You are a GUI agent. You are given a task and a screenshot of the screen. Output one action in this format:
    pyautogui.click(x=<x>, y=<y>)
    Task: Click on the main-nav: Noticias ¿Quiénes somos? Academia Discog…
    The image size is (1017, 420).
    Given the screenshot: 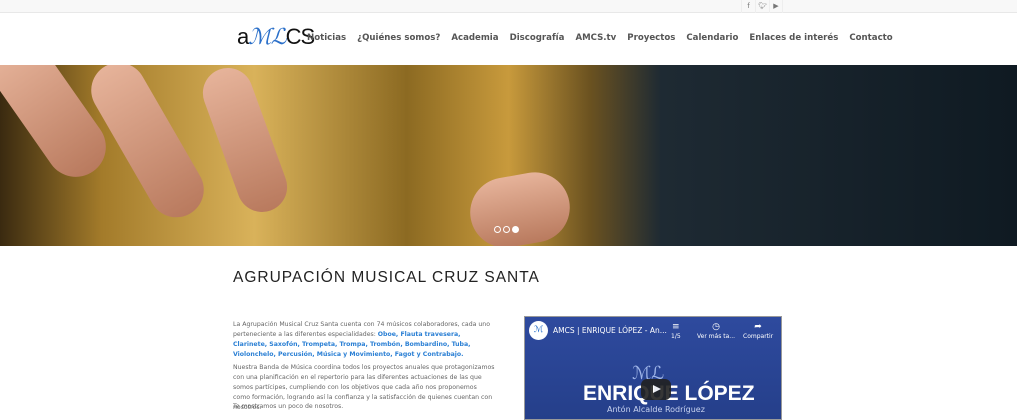 What is the action you would take?
    pyautogui.click(x=605, y=38)
    